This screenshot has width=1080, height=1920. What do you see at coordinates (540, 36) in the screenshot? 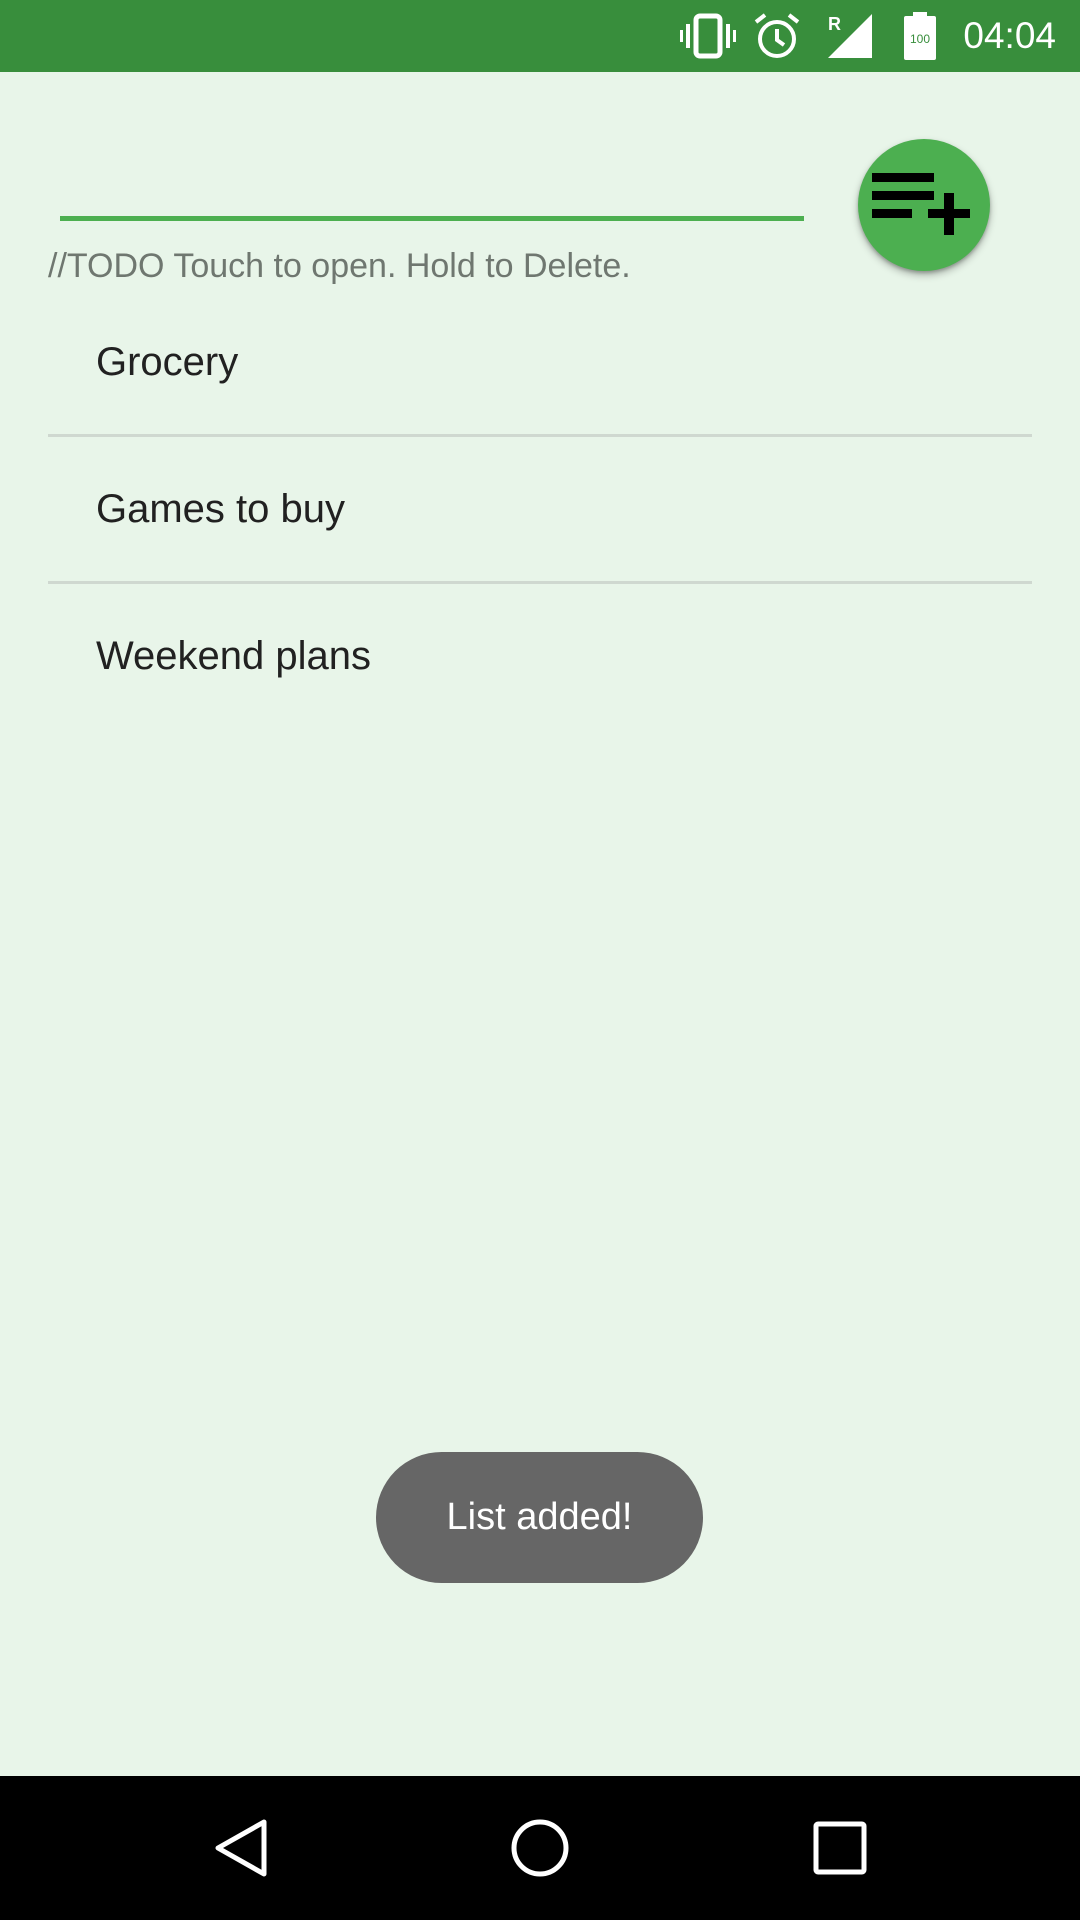
I see `status-bar: R 100 04:04` at bounding box center [540, 36].